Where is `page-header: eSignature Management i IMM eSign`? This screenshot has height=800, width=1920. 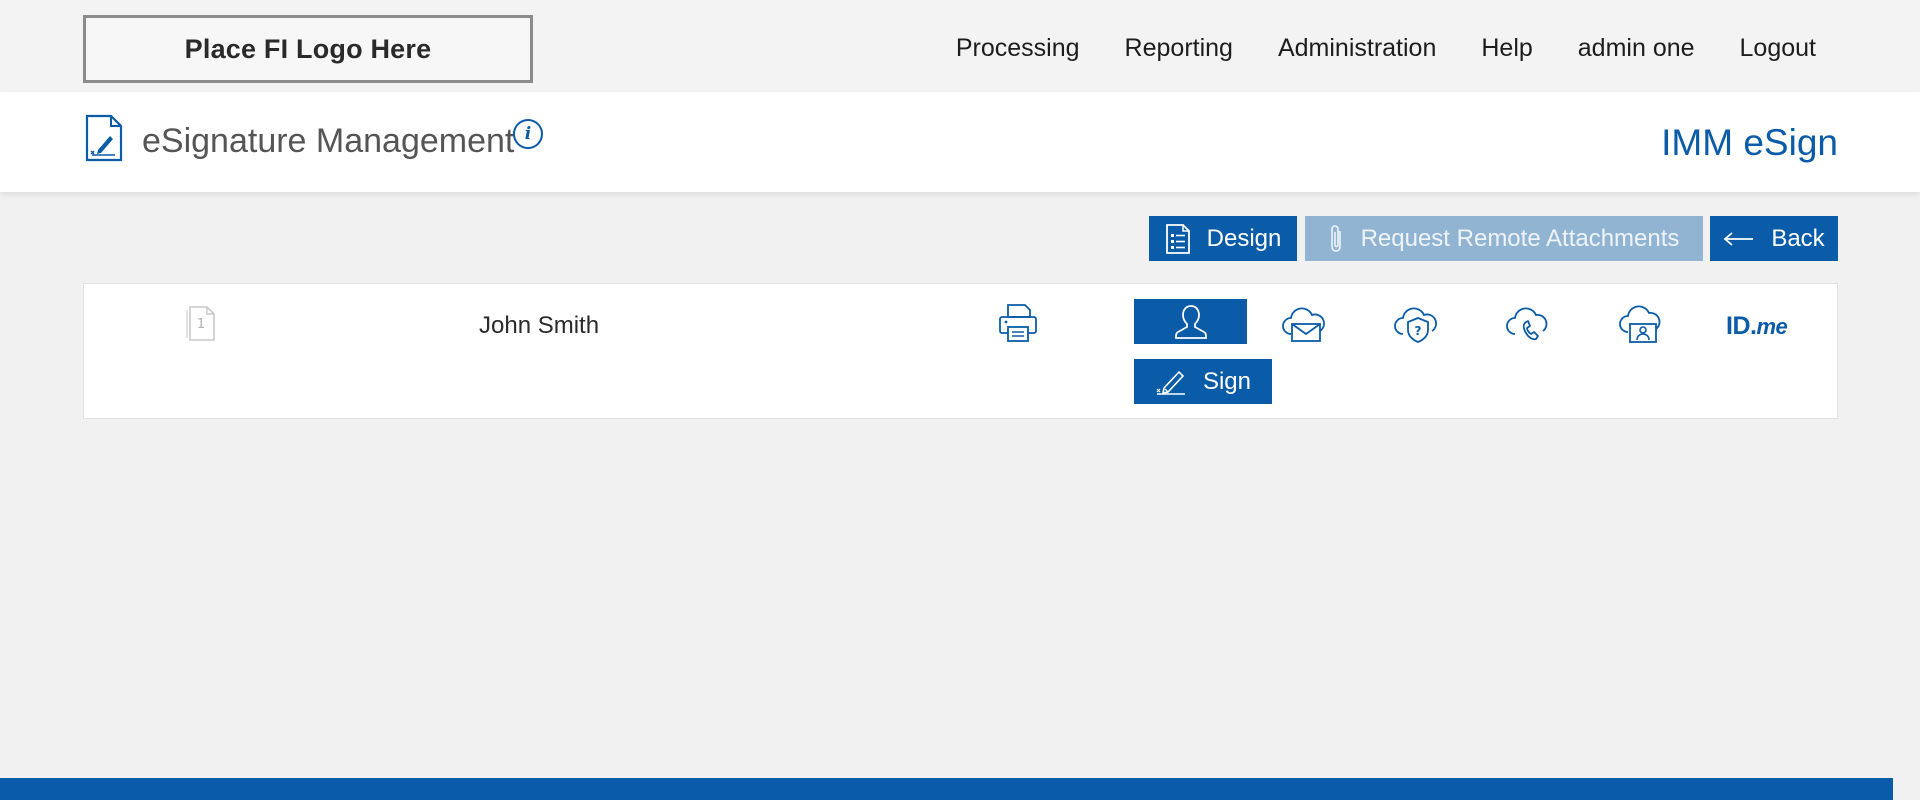 page-header: eSignature Management i IMM eSign is located at coordinates (960, 142).